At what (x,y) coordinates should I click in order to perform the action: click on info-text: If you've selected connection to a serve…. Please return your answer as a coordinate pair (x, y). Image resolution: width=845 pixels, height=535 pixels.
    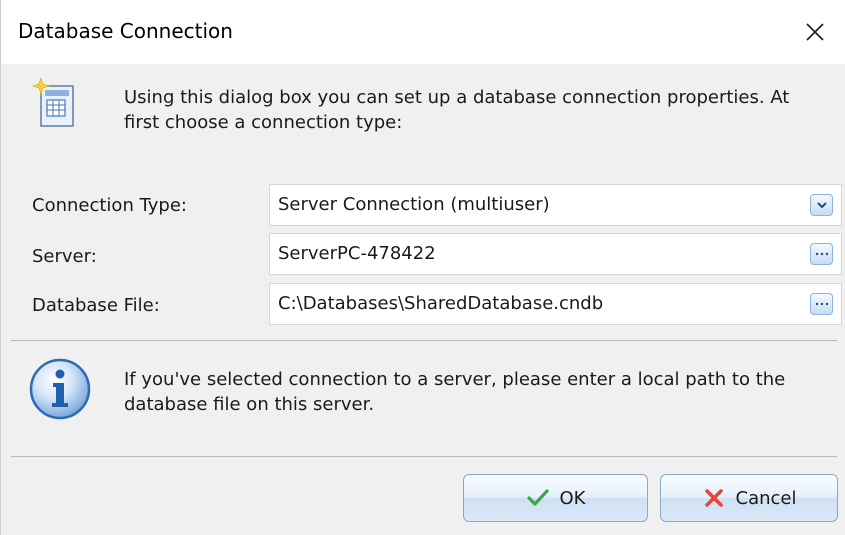
    Looking at the image, I should click on (455, 392).